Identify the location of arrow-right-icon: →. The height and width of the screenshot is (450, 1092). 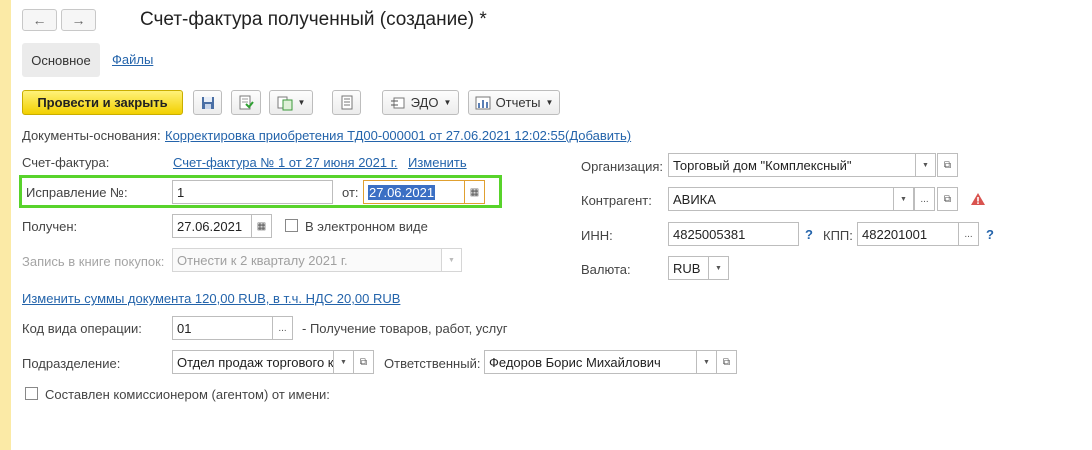
(78, 20).